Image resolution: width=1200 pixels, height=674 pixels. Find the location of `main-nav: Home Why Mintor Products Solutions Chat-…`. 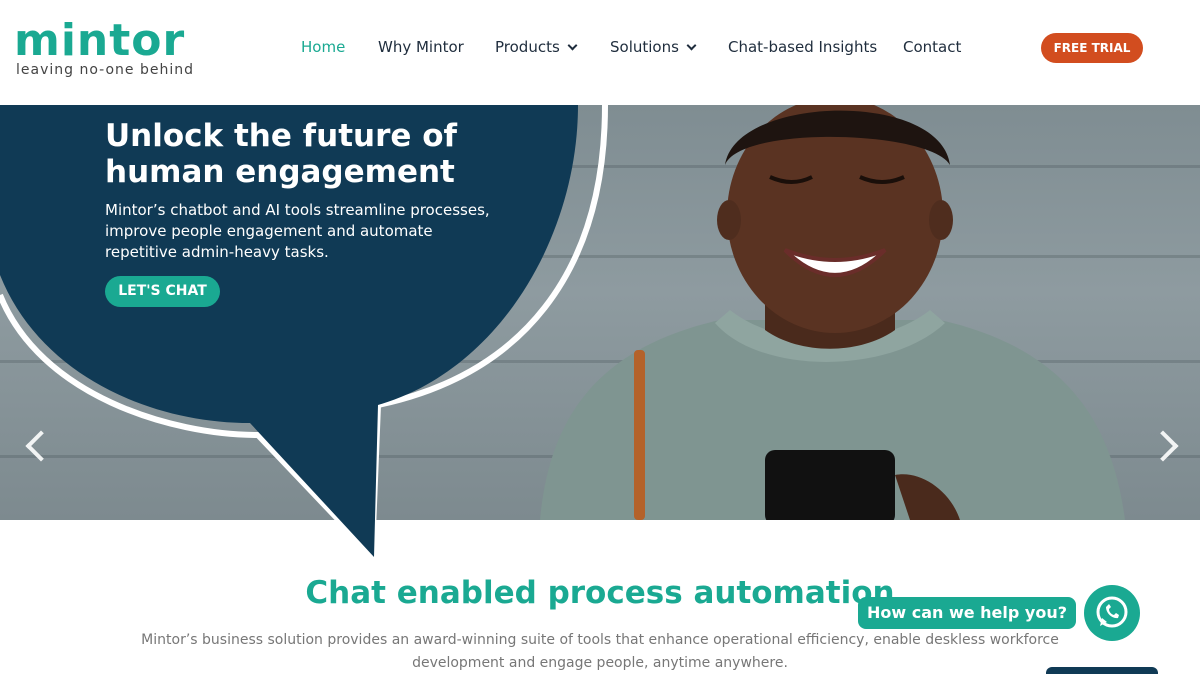

main-nav: Home Why Mintor Products Solutions Chat-… is located at coordinates (600, 49).